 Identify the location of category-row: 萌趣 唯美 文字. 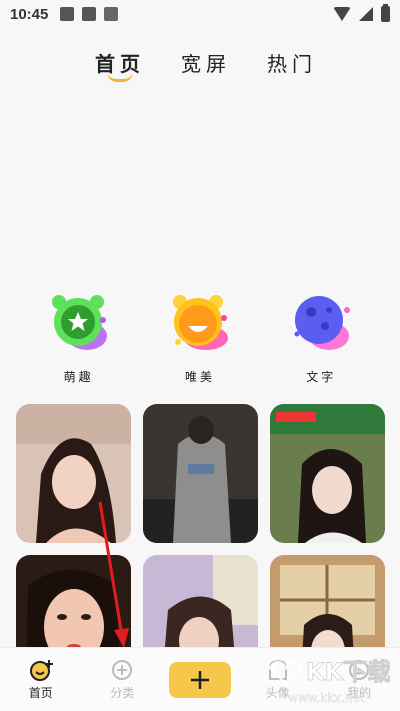
(200, 337).